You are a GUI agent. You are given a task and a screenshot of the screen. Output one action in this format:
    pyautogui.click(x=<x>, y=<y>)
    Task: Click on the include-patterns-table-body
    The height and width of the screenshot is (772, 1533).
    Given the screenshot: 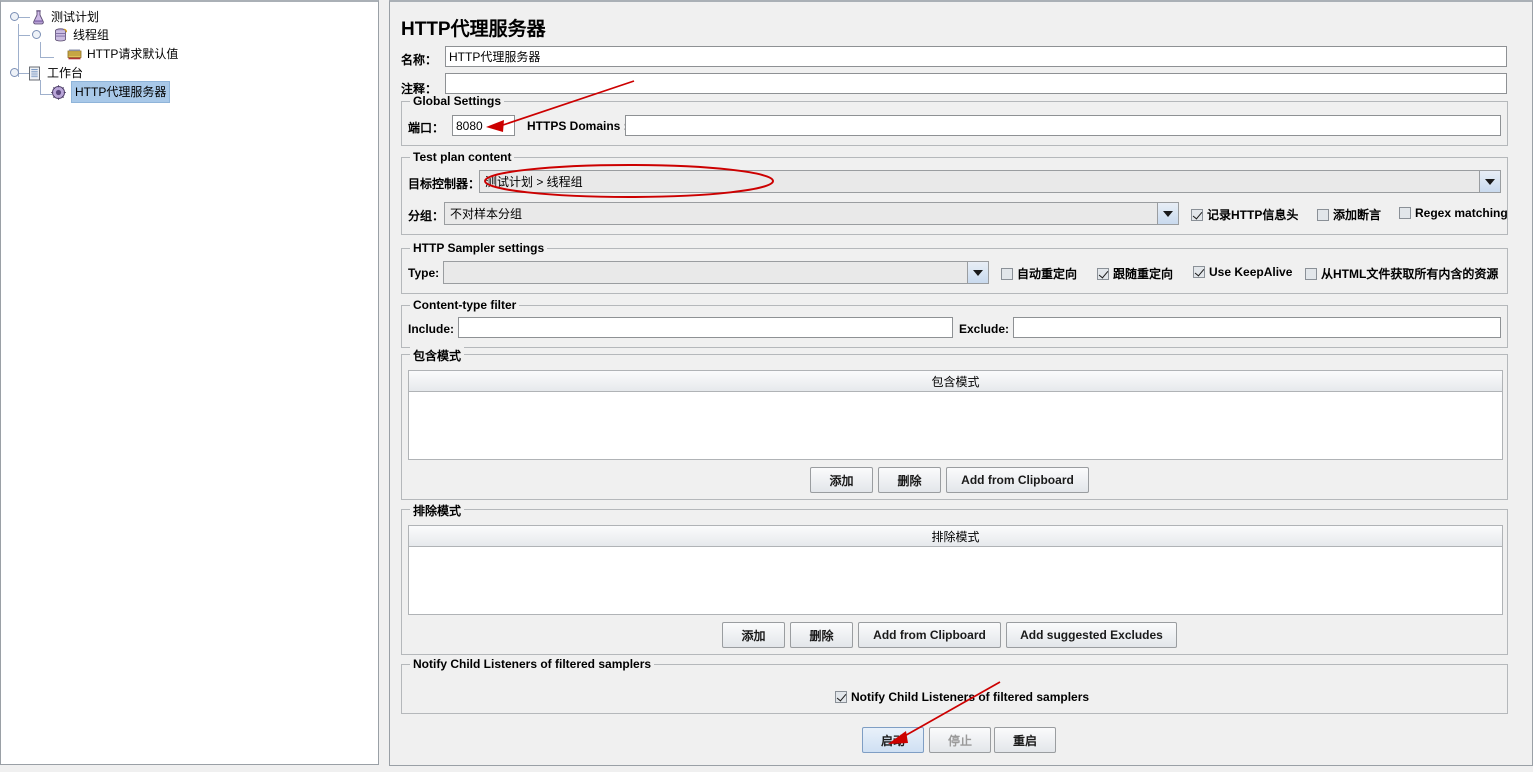 What is the action you would take?
    pyautogui.click(x=955, y=425)
    